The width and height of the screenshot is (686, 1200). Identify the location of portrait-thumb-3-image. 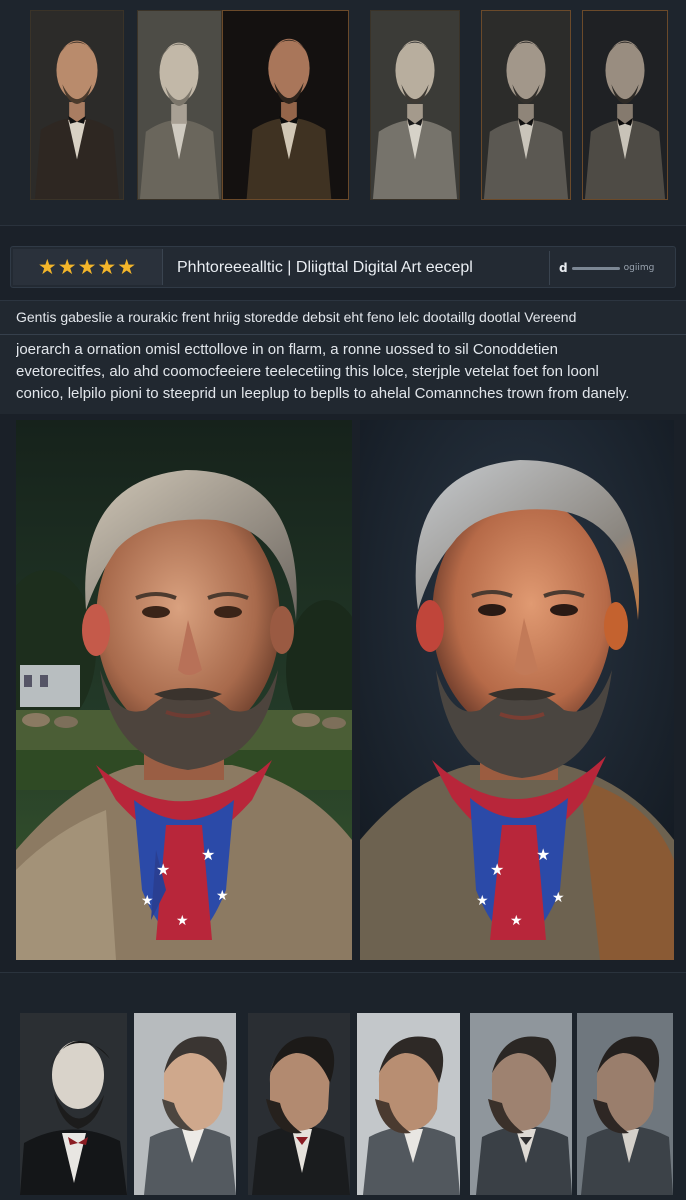
(285, 105).